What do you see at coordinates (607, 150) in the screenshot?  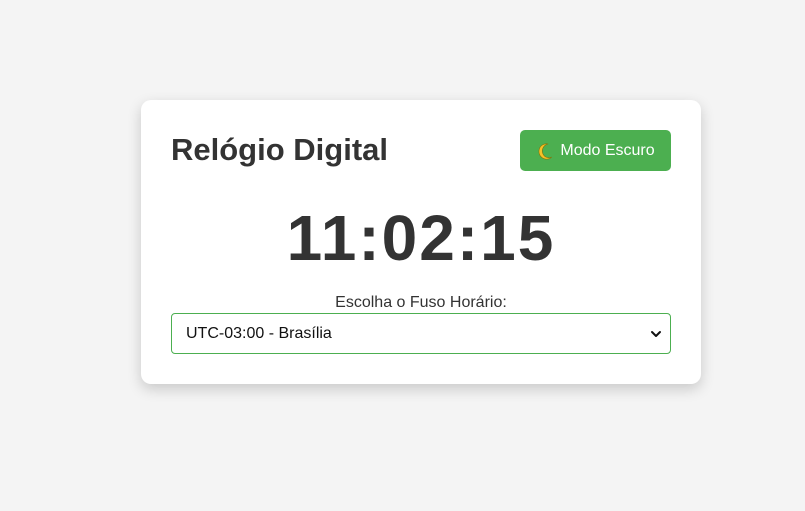 I see `dark-mode-label: Modo Escuro` at bounding box center [607, 150].